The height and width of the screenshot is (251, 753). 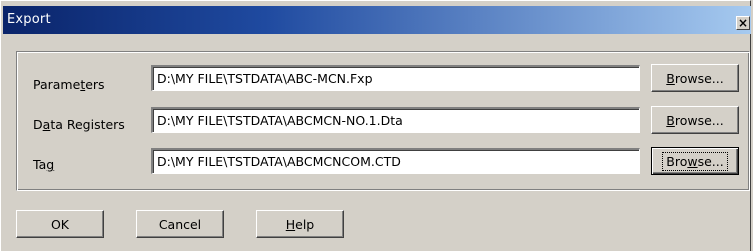 I want to click on help-button: Help, so click(x=300, y=224).